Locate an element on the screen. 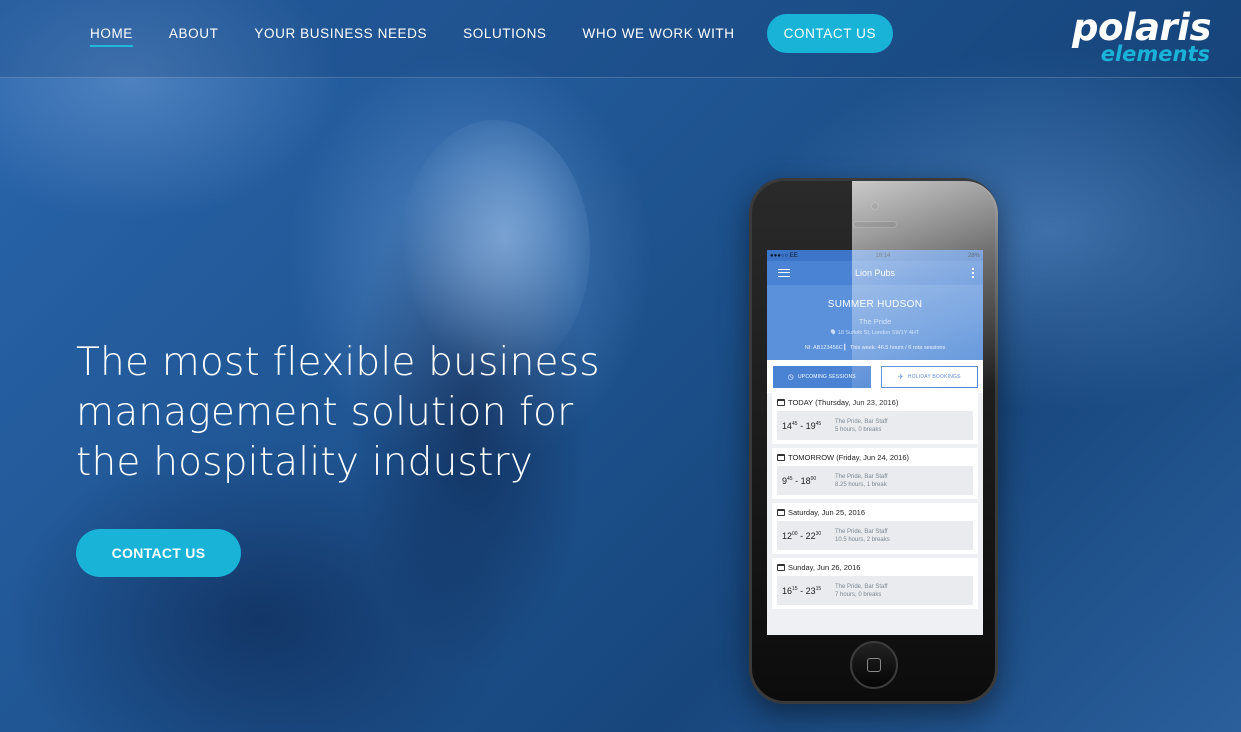 The width and height of the screenshot is (1241, 732). plane-icon: ✈ is located at coordinates (900, 377).